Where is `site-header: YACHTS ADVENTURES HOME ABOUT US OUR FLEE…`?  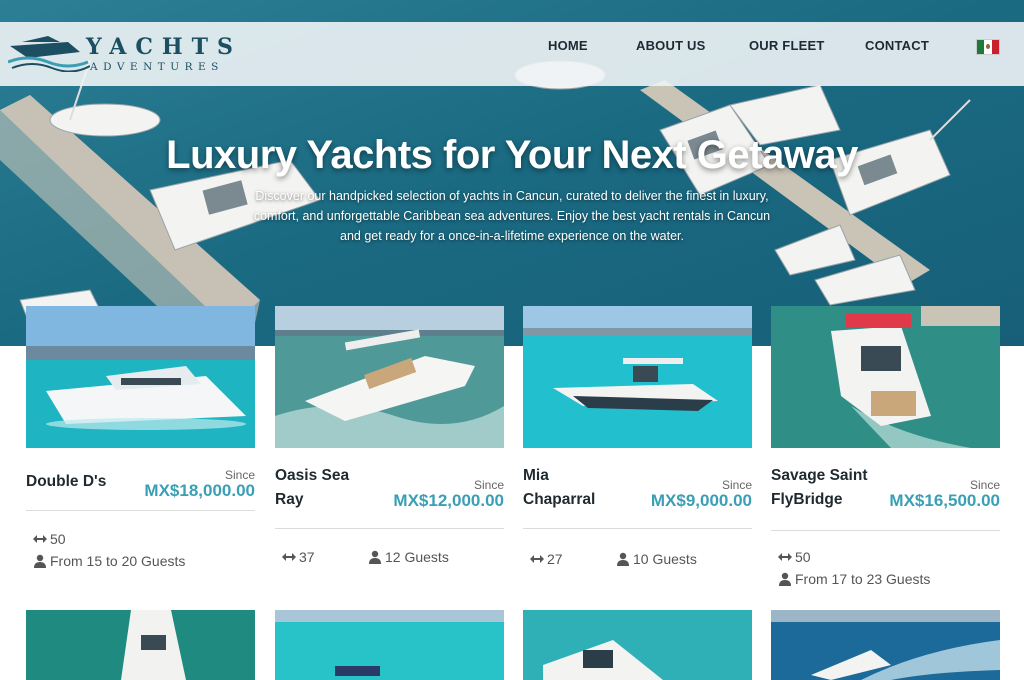 site-header: YACHTS ADVENTURES HOME ABOUT US OUR FLEE… is located at coordinates (512, 54).